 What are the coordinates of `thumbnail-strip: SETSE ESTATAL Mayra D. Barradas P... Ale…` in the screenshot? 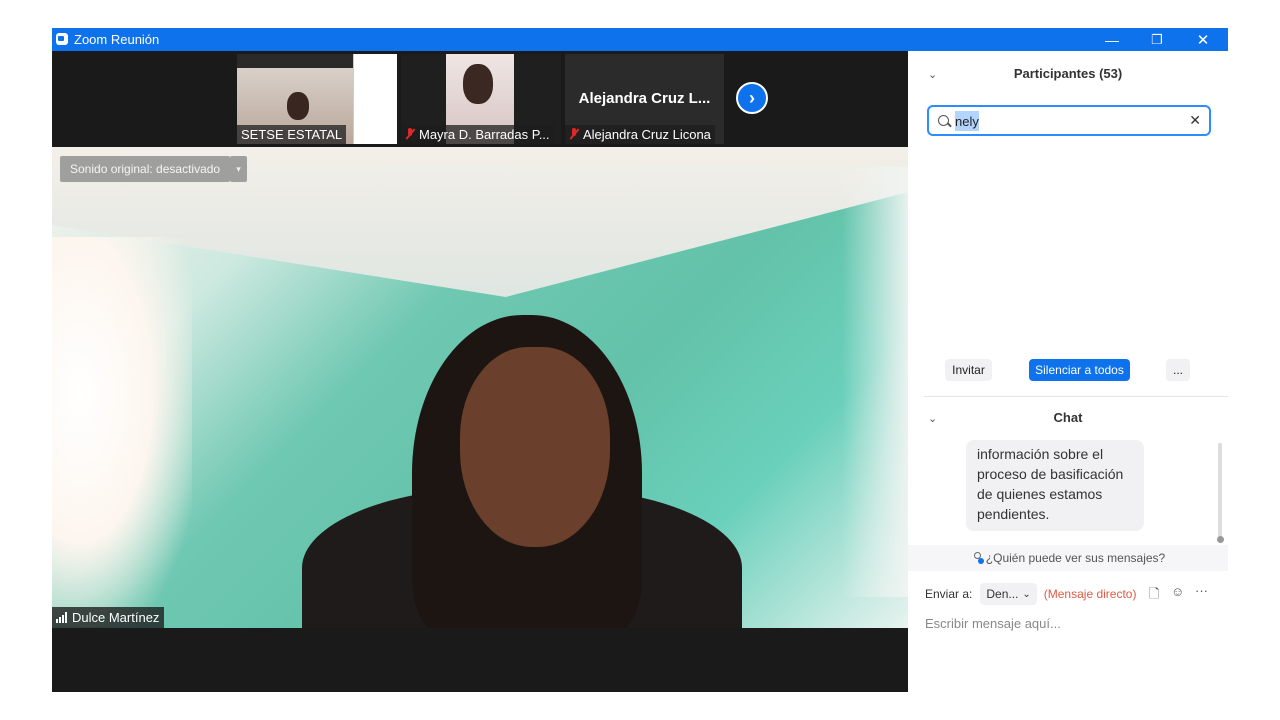 It's located at (480, 99).